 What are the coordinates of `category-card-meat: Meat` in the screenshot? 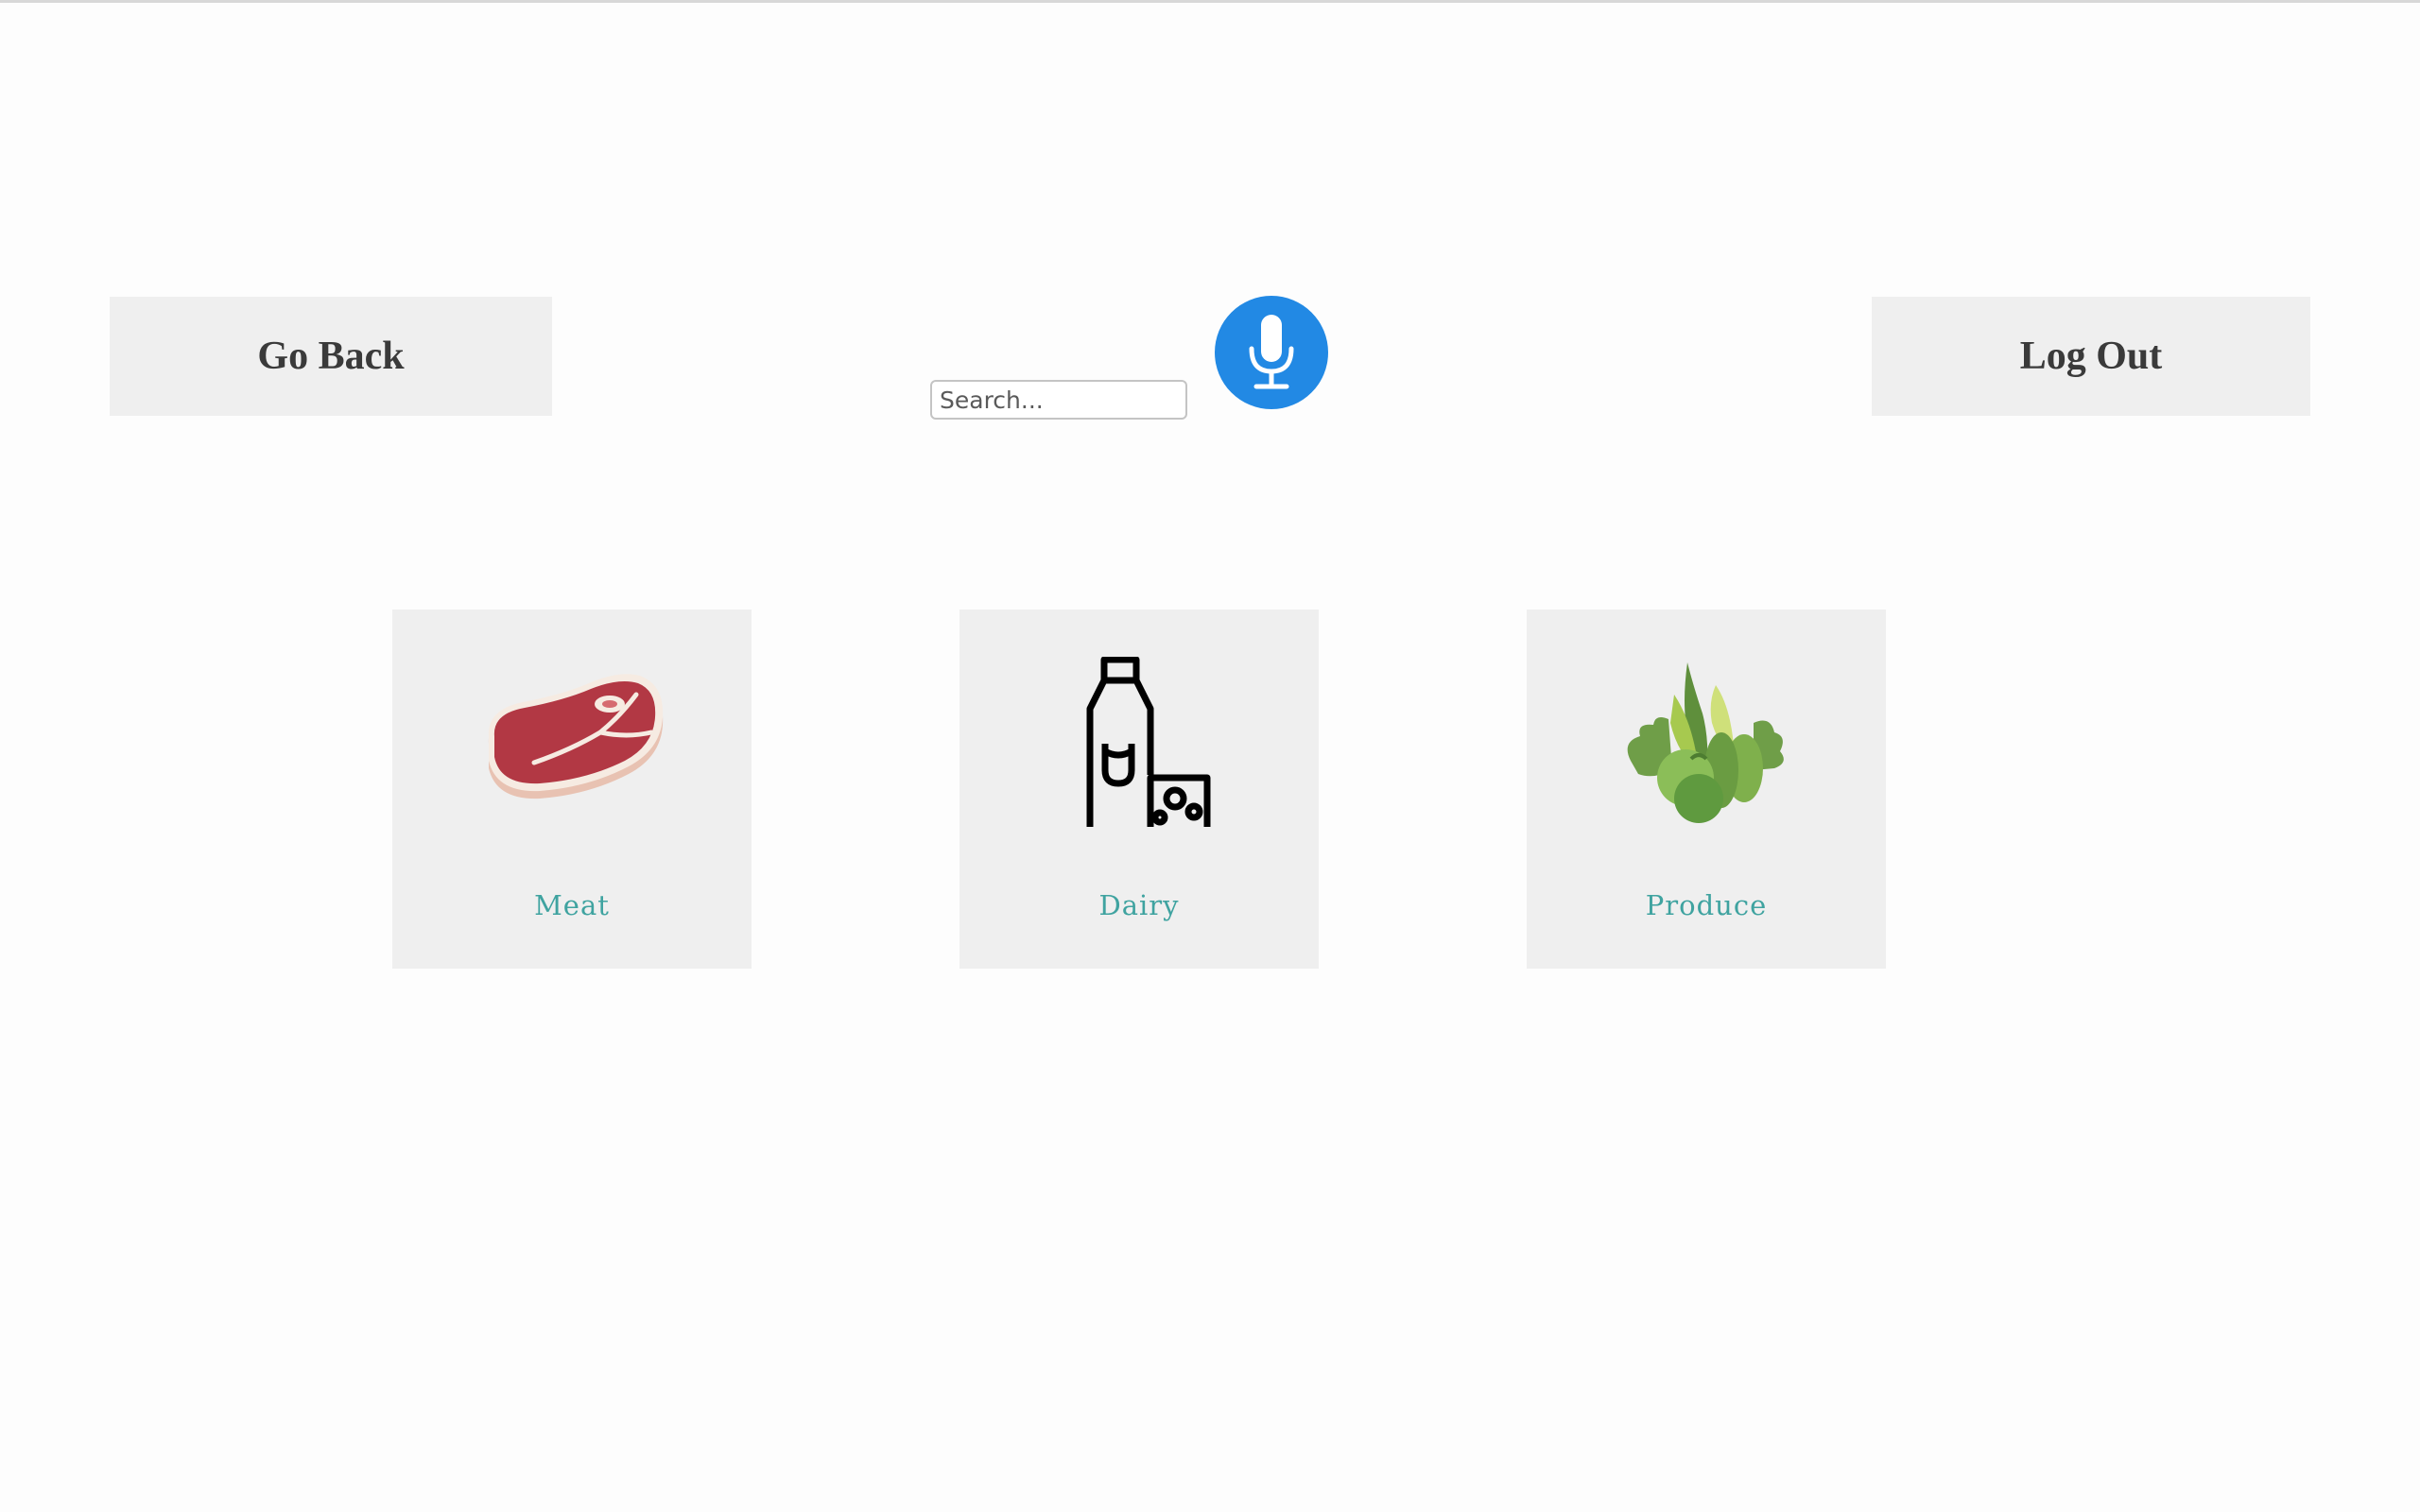 It's located at (572, 789).